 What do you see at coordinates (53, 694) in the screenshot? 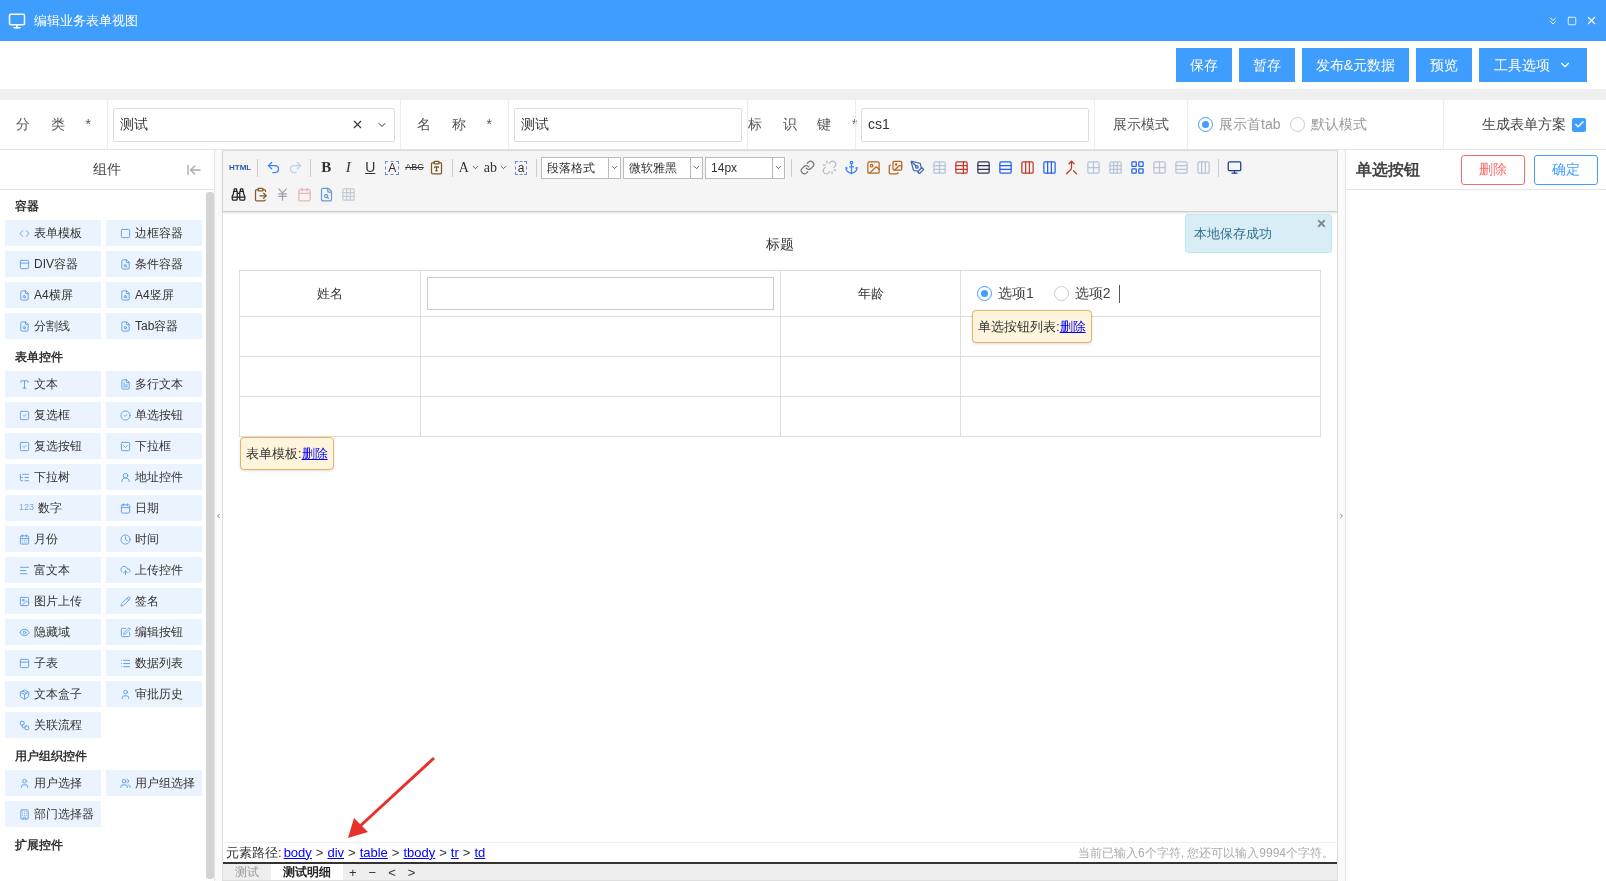
I see `component-item: 文本盒子` at bounding box center [53, 694].